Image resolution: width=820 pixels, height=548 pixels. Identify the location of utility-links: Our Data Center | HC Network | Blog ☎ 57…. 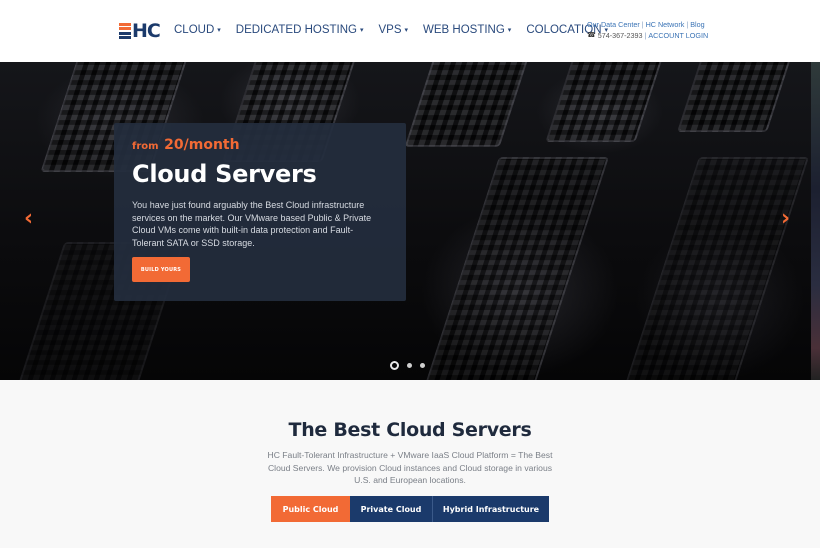
(647, 30).